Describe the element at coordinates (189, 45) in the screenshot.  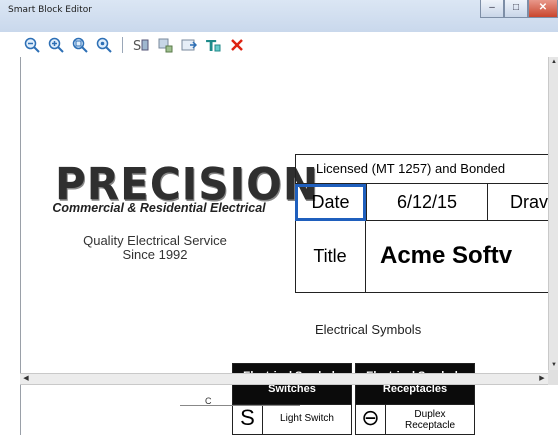
I see `insert-block-icon` at that location.